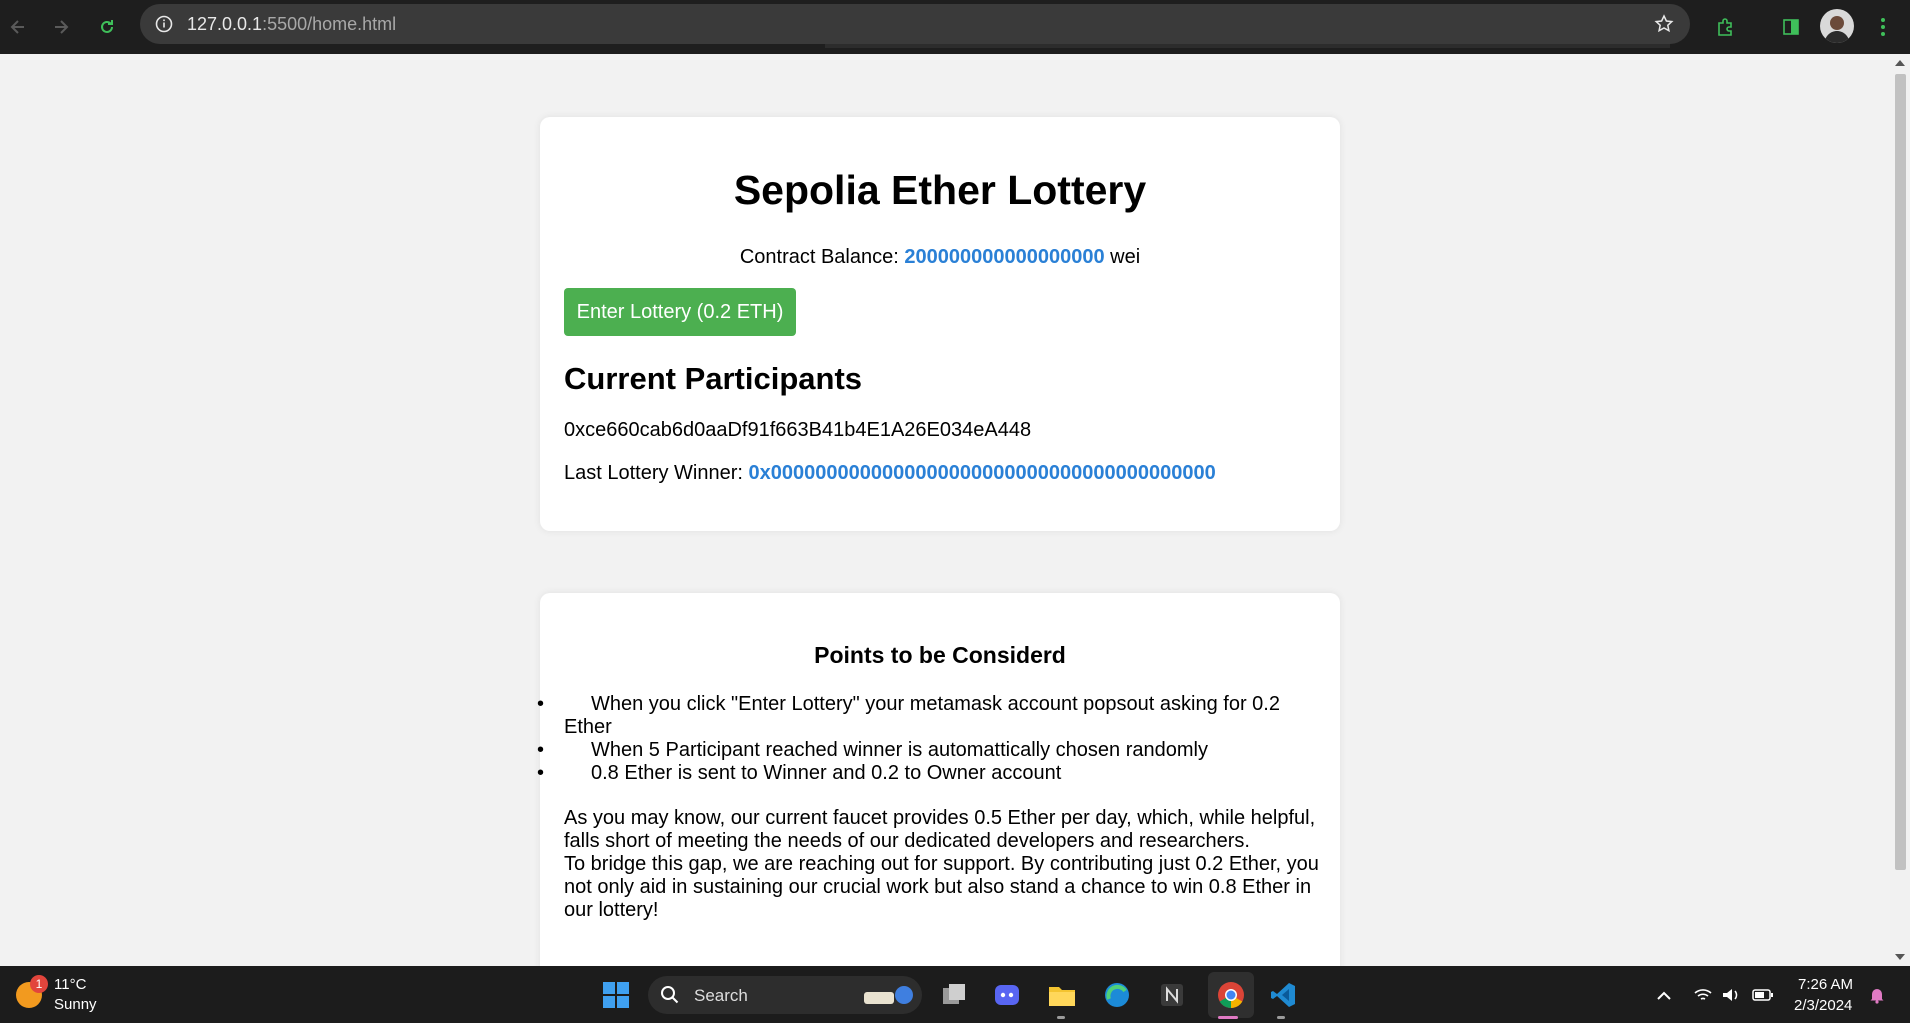  What do you see at coordinates (70, 984) in the screenshot?
I see `weather-temperature: 11°C` at bounding box center [70, 984].